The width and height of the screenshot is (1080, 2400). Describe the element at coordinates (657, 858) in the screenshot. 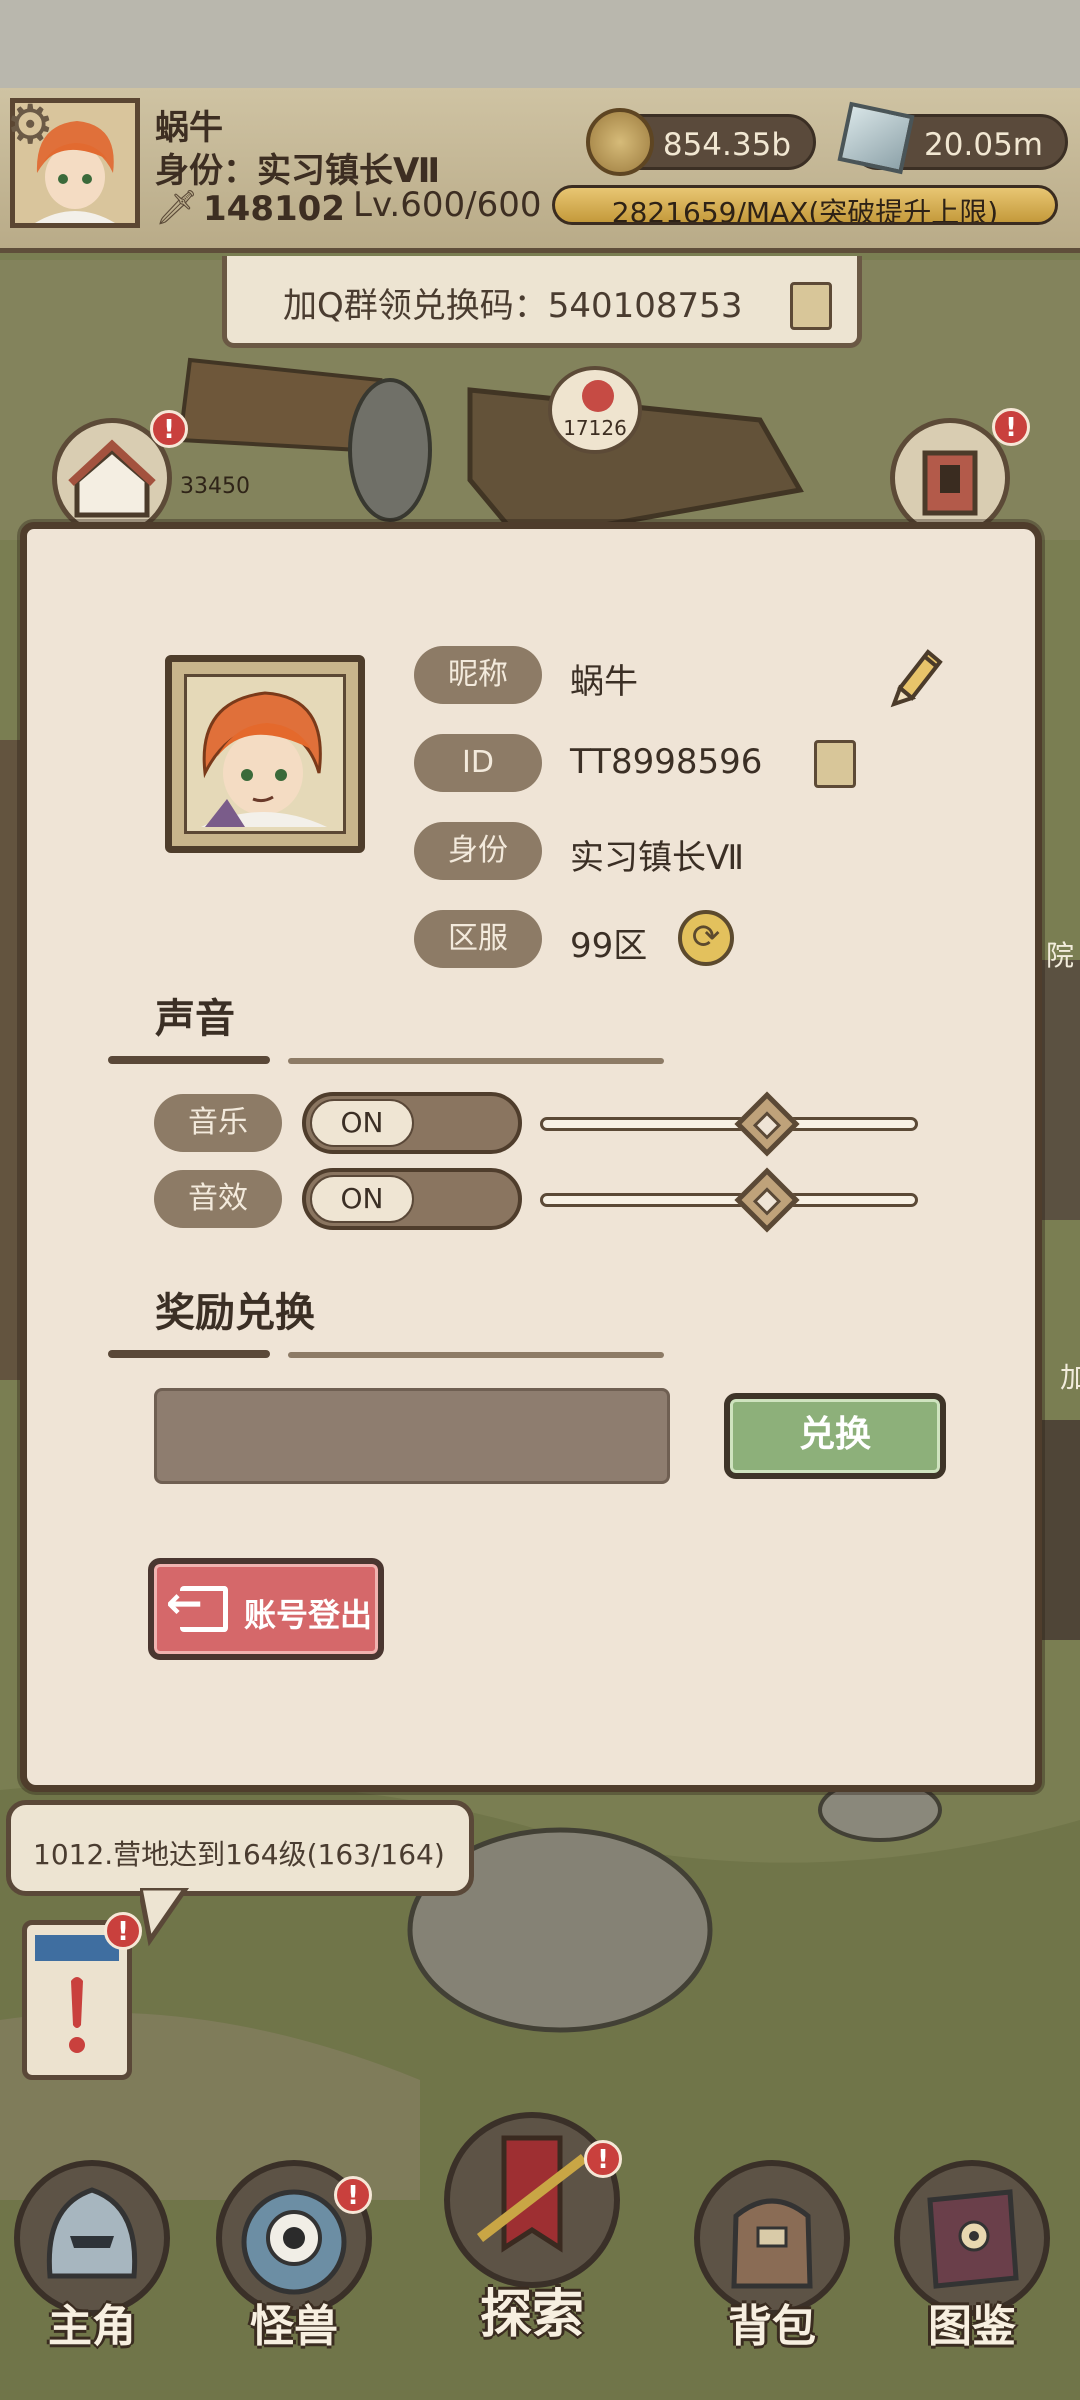

I see `identity-value: 实习镇长Ⅶ` at that location.